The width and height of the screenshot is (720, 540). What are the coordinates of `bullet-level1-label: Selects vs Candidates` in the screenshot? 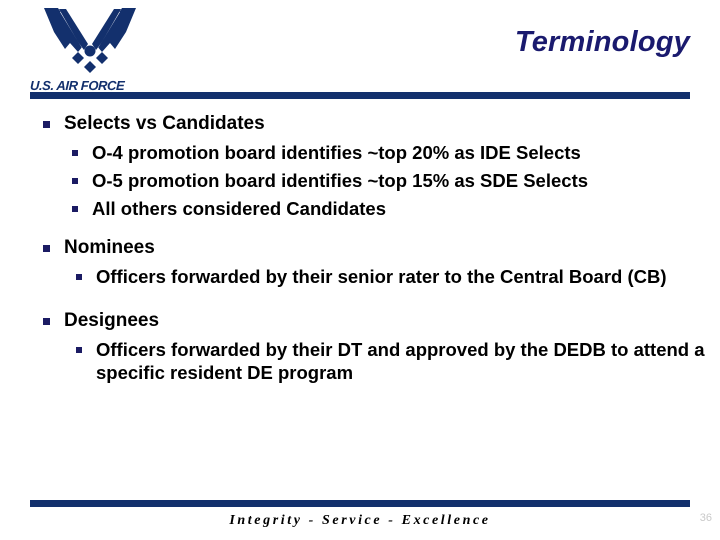 It's located at (164, 123).